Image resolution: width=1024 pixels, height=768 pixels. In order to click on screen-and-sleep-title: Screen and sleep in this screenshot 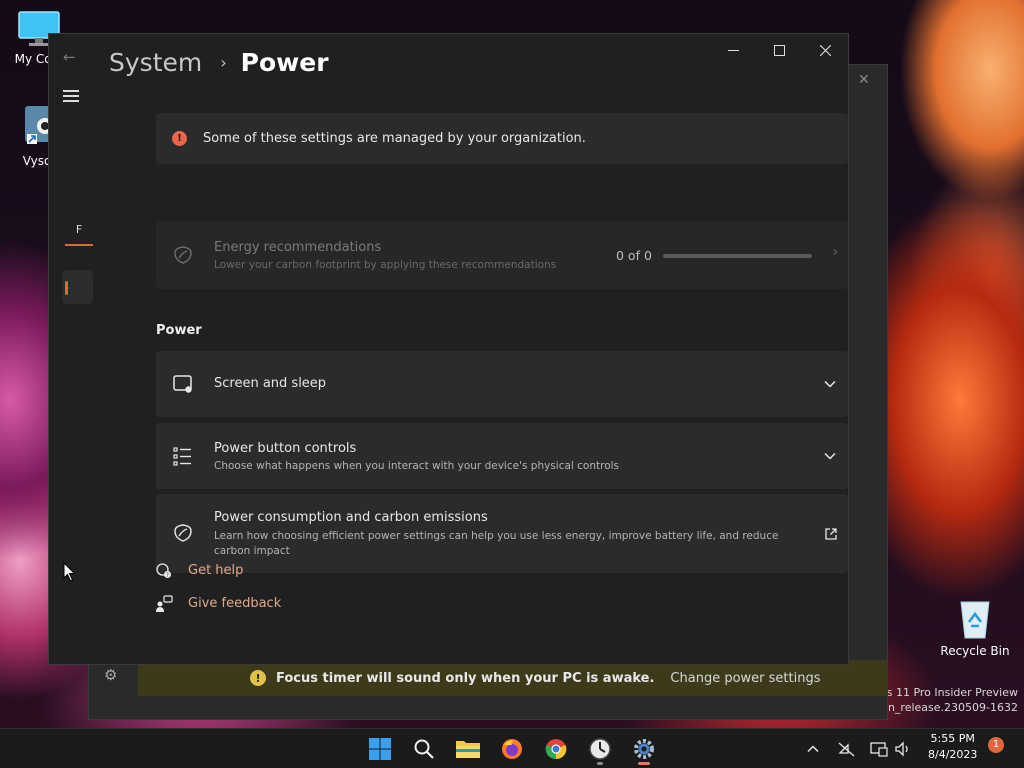, I will do `click(270, 383)`.